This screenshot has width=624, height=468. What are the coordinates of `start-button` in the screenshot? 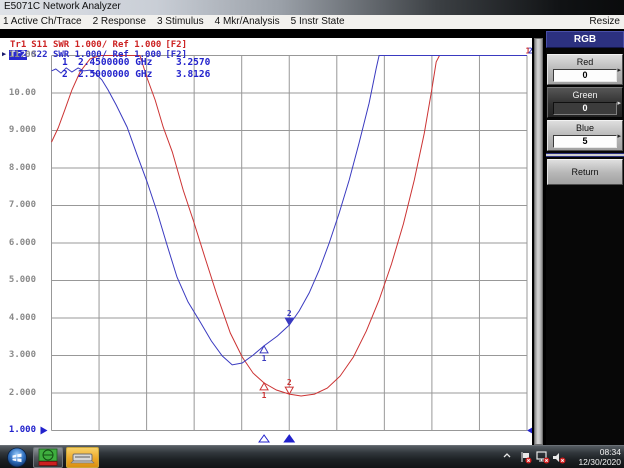 It's located at (17, 457).